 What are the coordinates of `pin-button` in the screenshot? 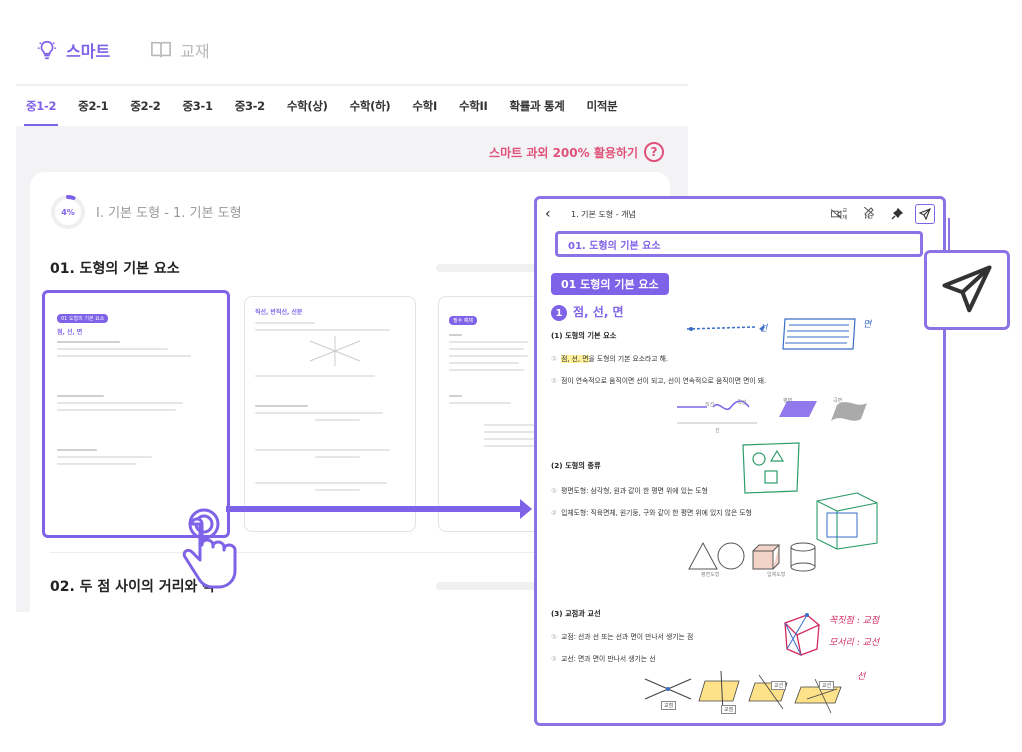 It's located at (897, 214).